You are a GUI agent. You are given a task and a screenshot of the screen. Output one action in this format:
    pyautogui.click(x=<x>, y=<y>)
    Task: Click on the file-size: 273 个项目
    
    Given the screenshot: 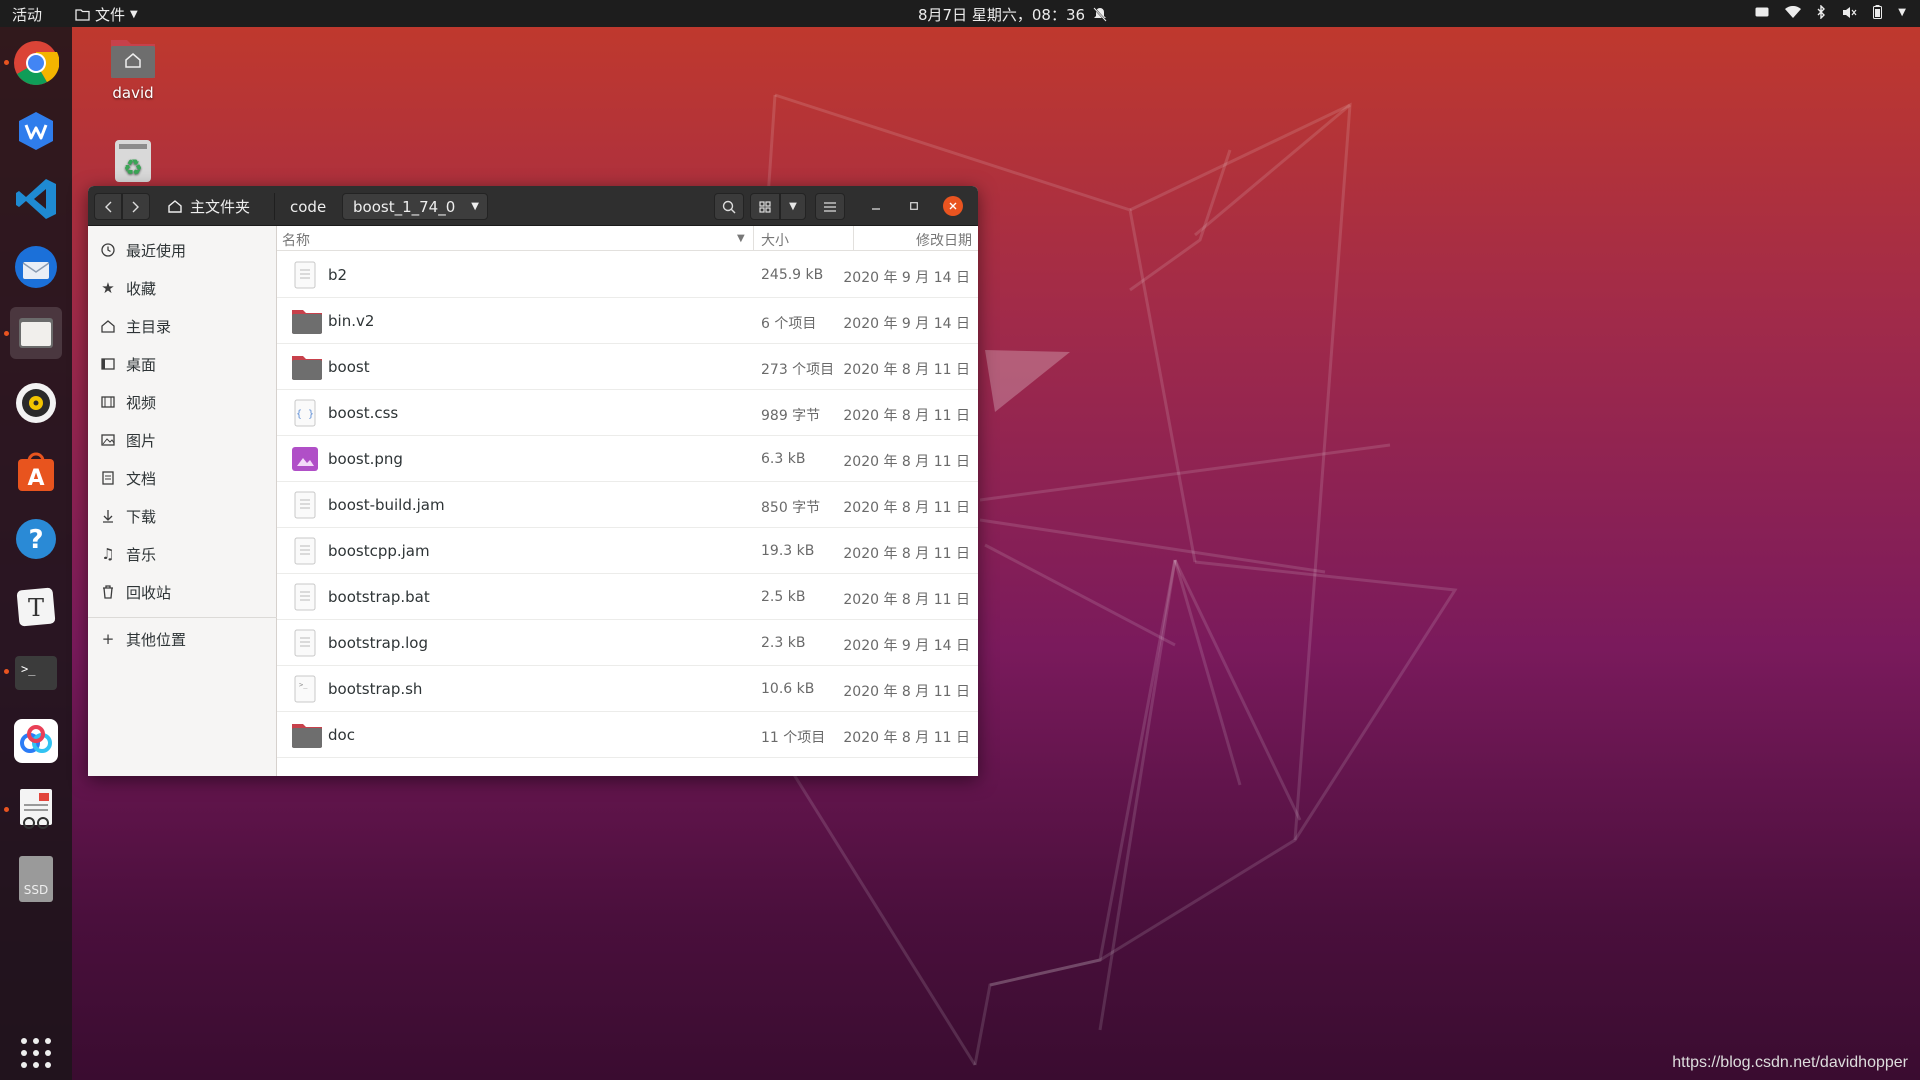 What is the action you would take?
    pyautogui.click(x=798, y=370)
    